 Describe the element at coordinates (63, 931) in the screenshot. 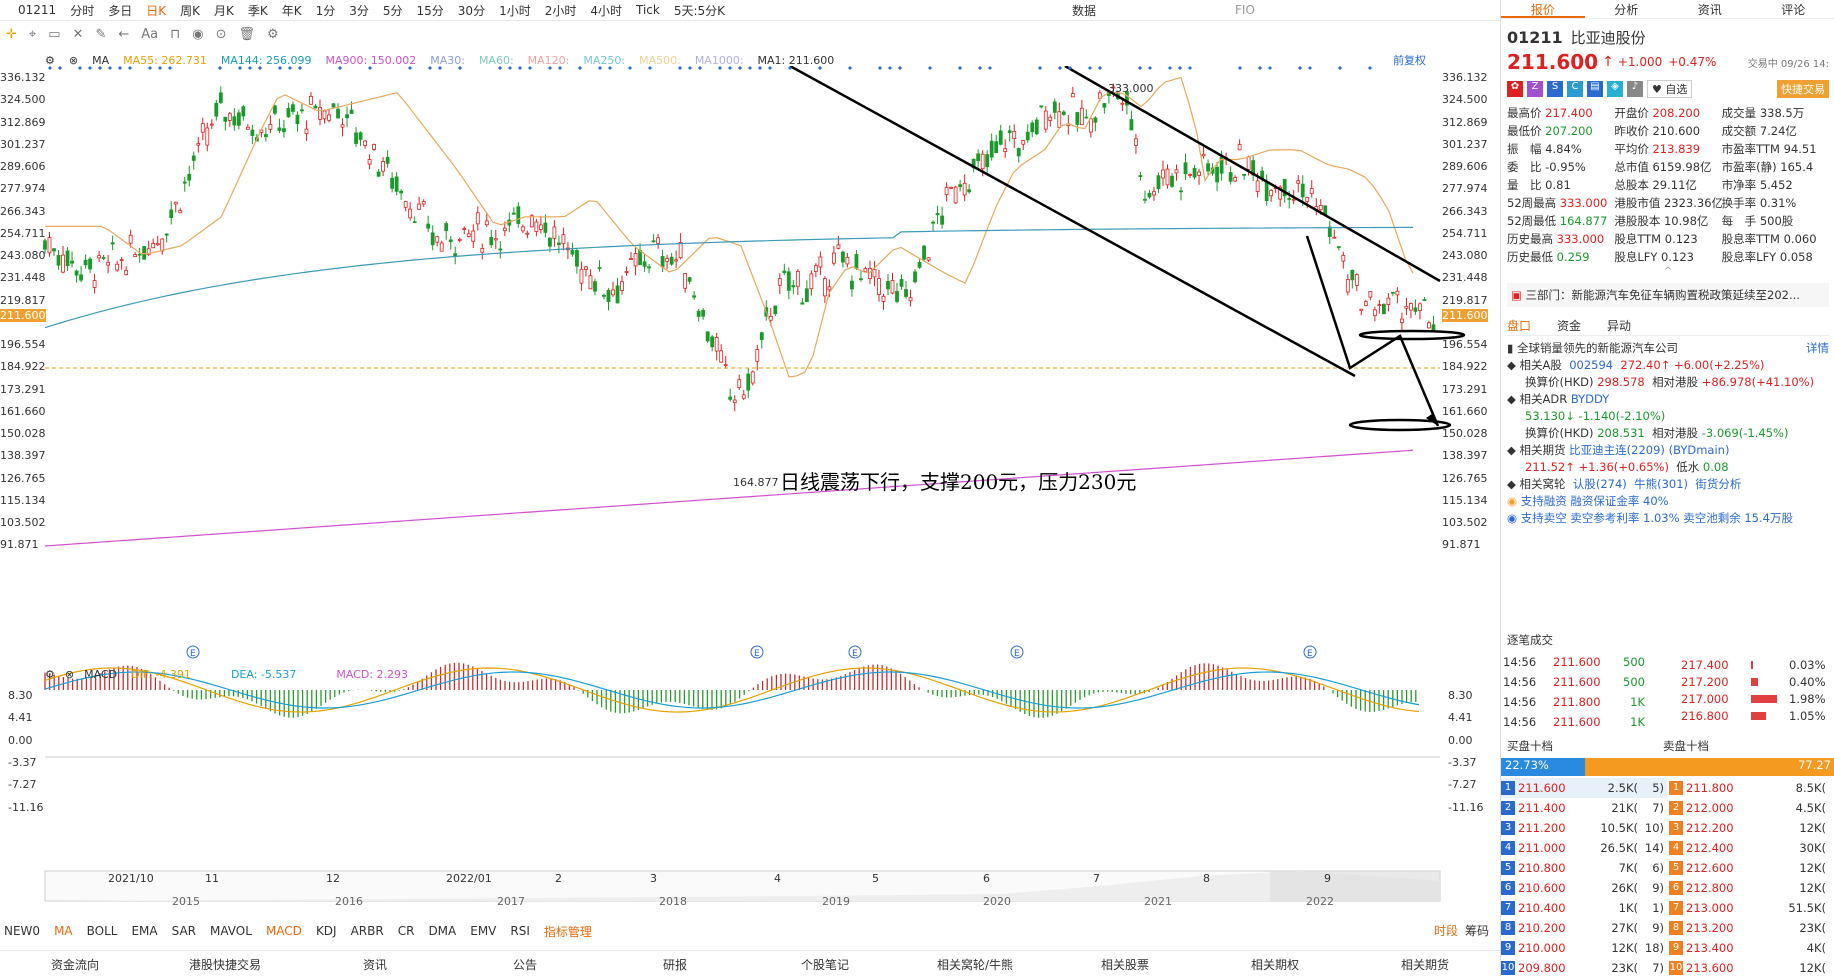

I see `indicator-tab: MA` at that location.